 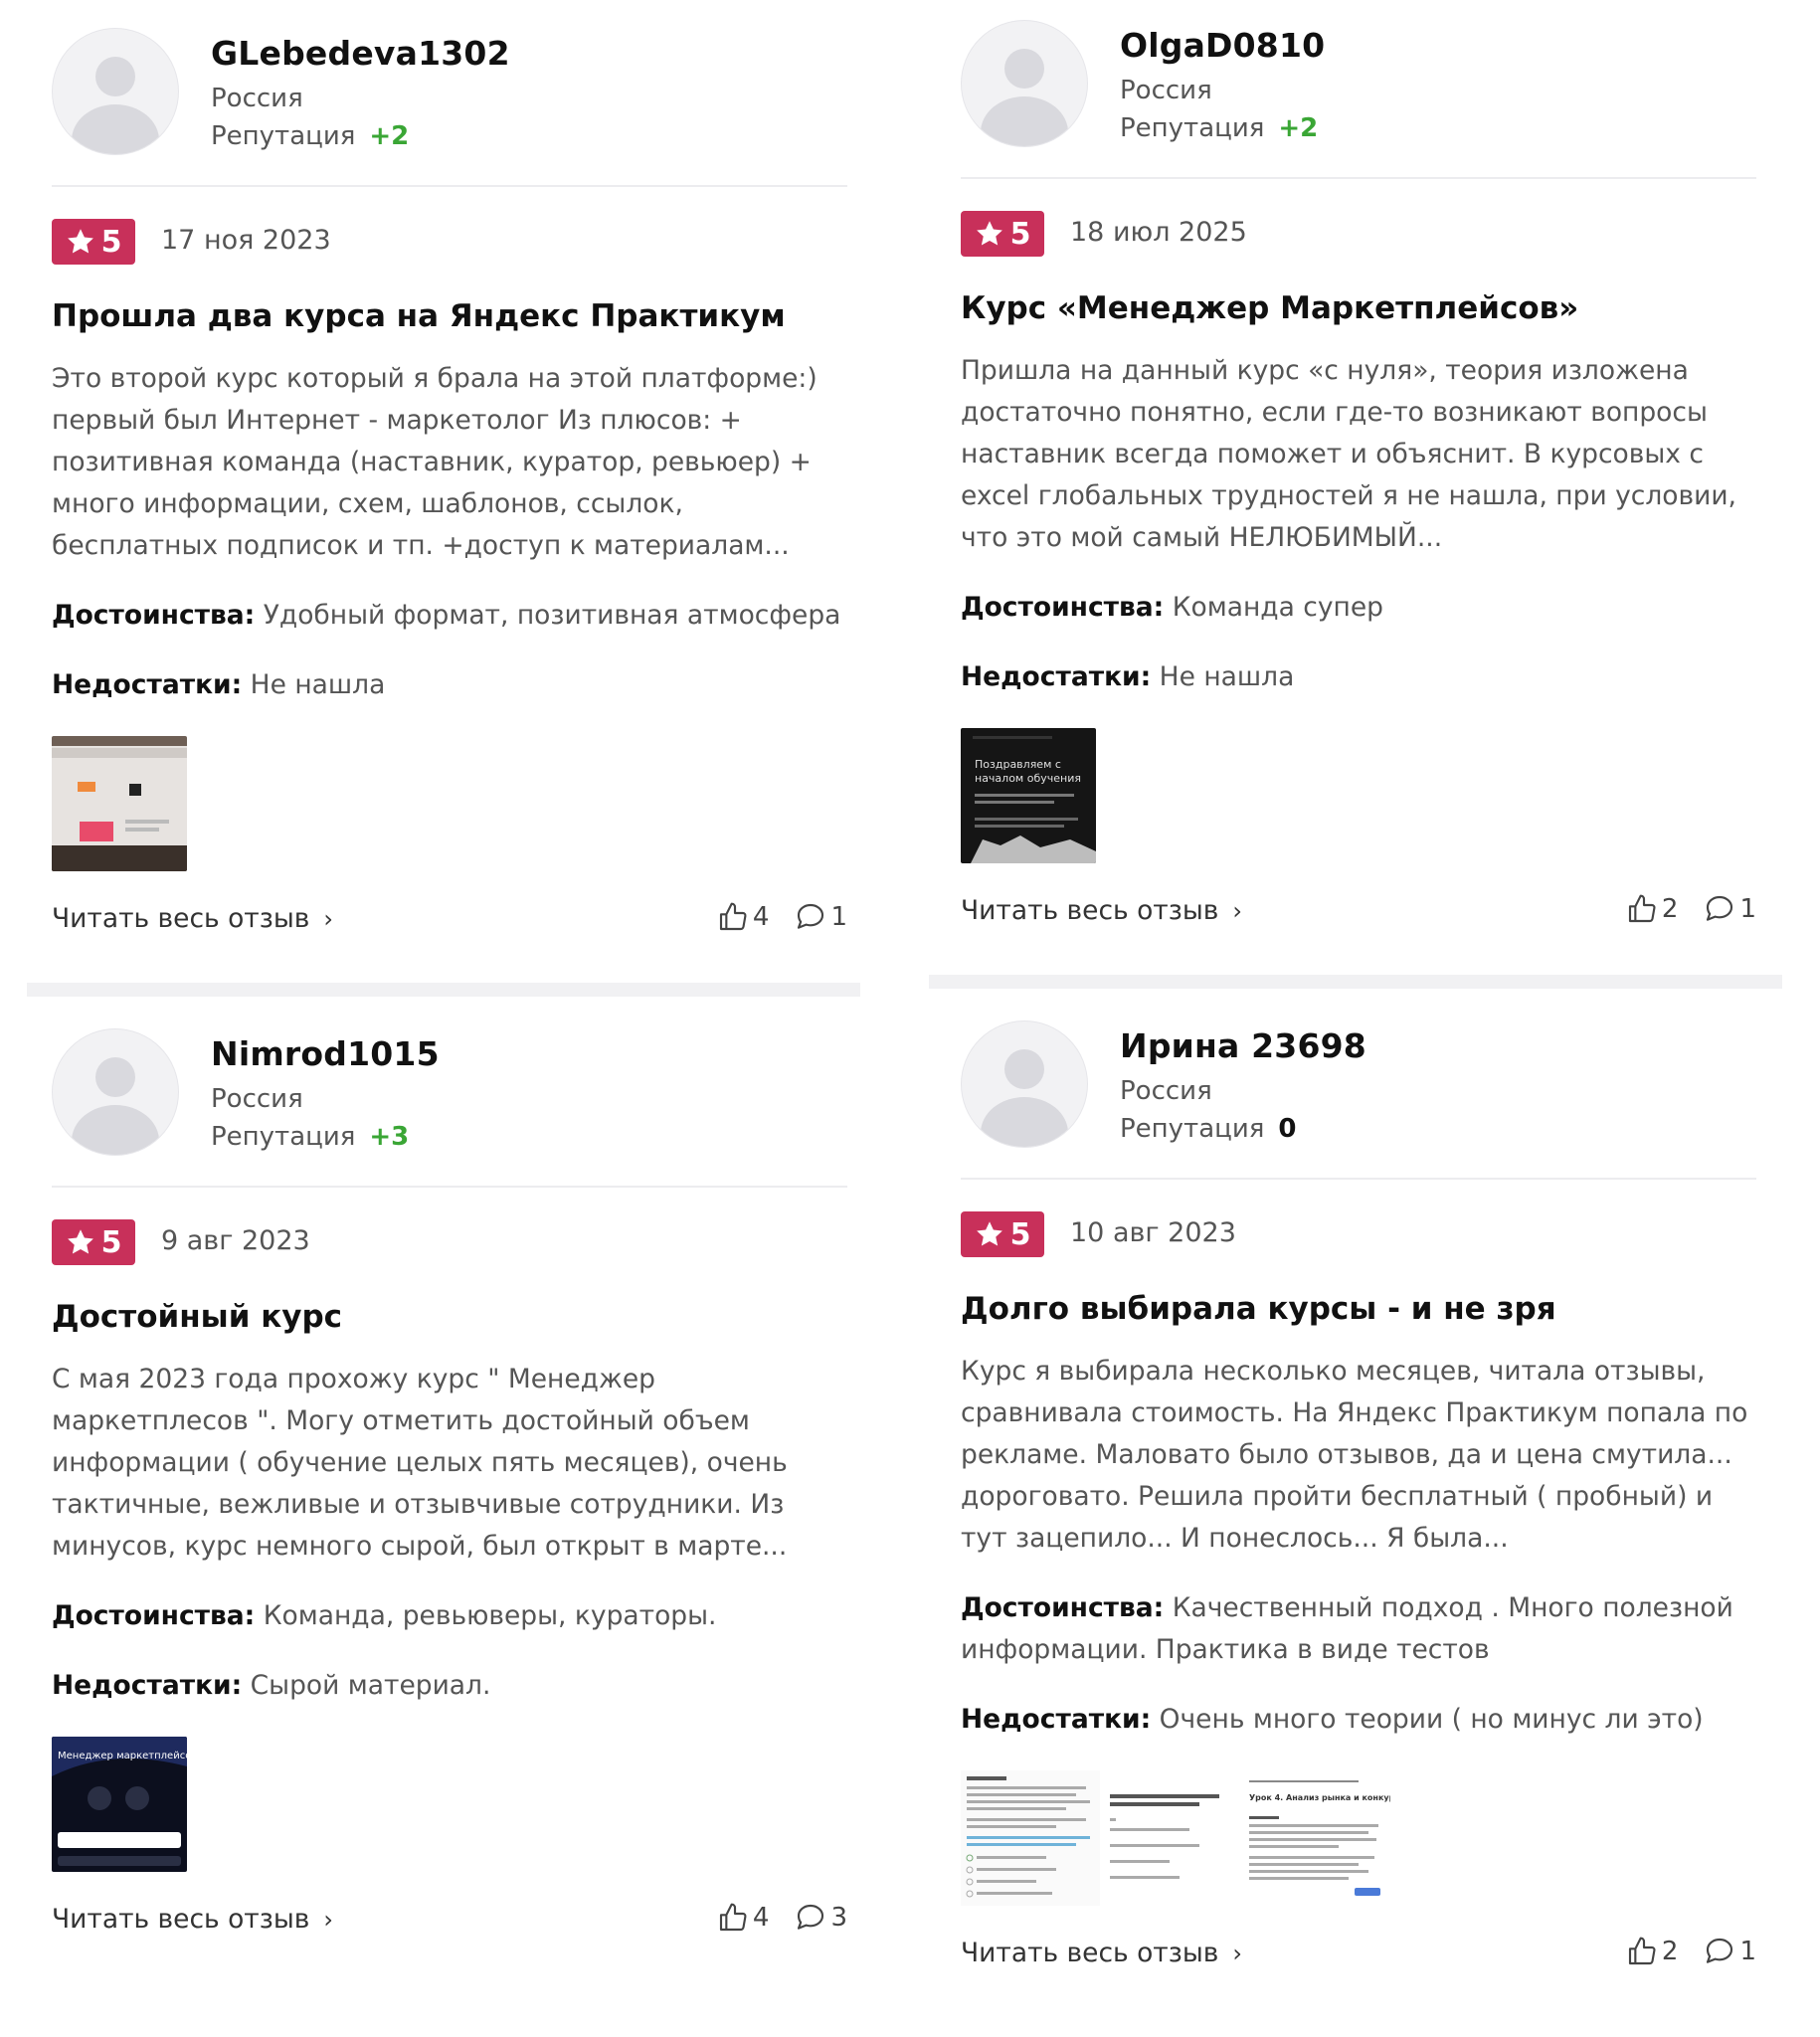 I want to click on review-footer: Читать весь отзыв › 2 1, so click(x=1358, y=1956).